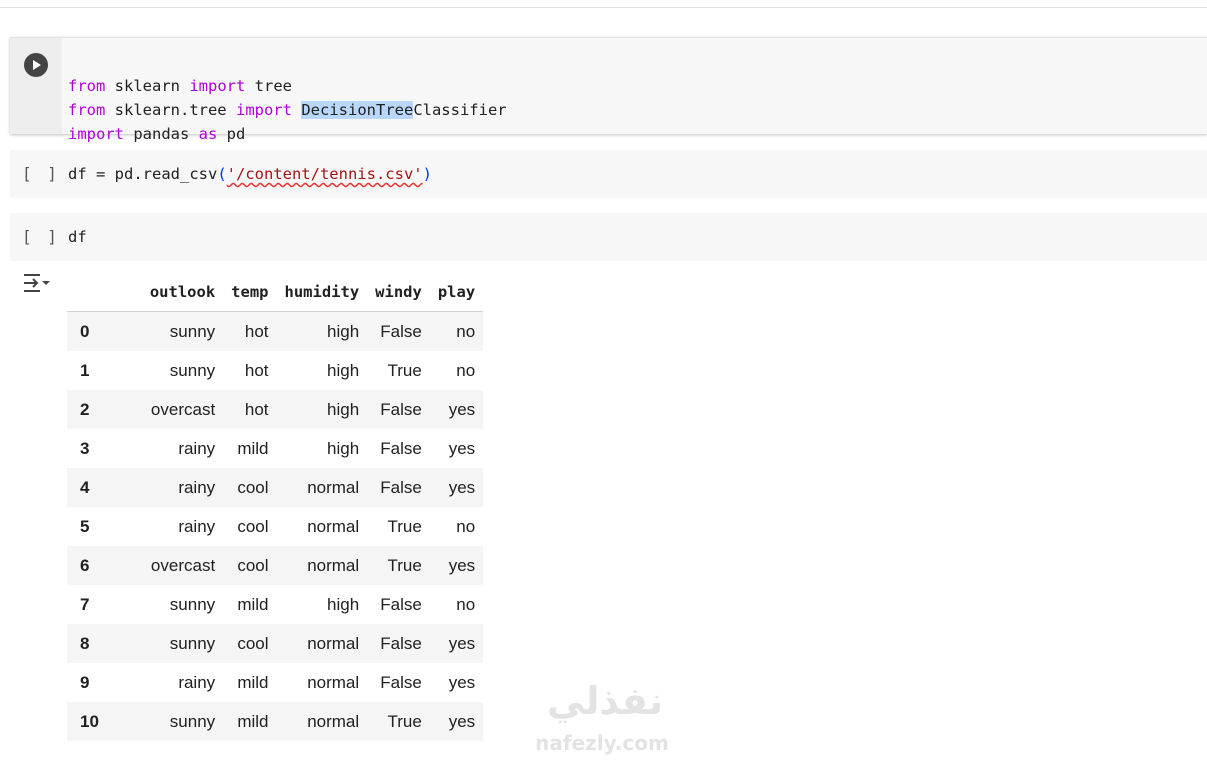 The width and height of the screenshot is (1207, 761). Describe the element at coordinates (85, 526) in the screenshot. I see `row-index: 5` at that location.